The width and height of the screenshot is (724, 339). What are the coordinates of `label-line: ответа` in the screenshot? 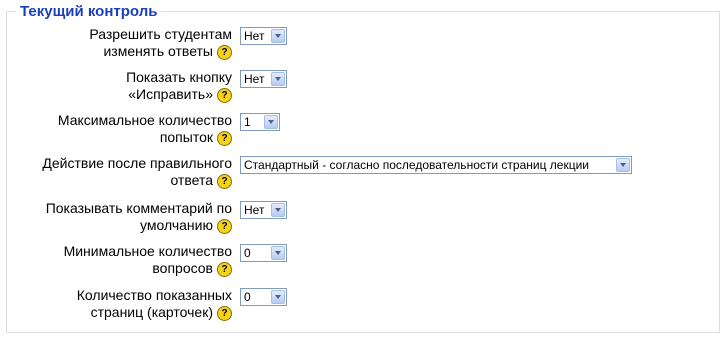 It's located at (191, 180).